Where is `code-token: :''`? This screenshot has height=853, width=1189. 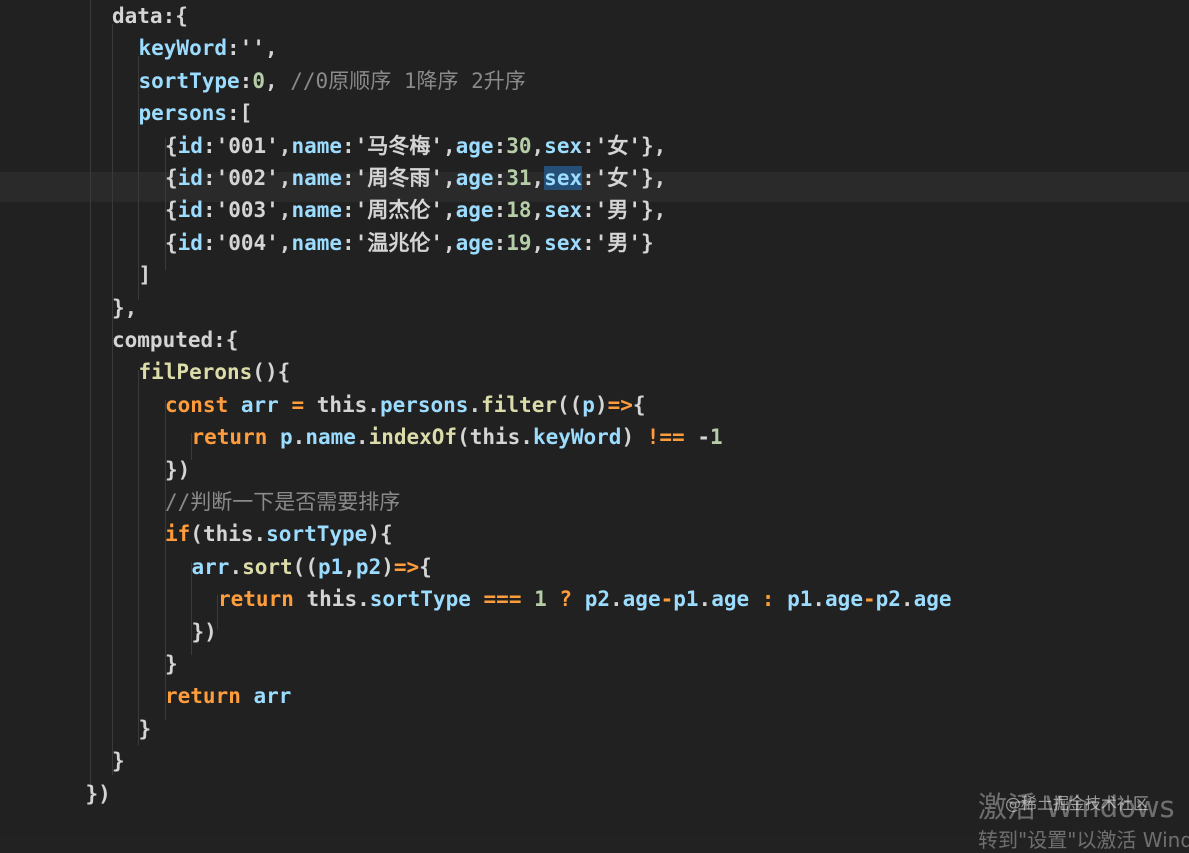
code-token: :'' is located at coordinates (246, 48).